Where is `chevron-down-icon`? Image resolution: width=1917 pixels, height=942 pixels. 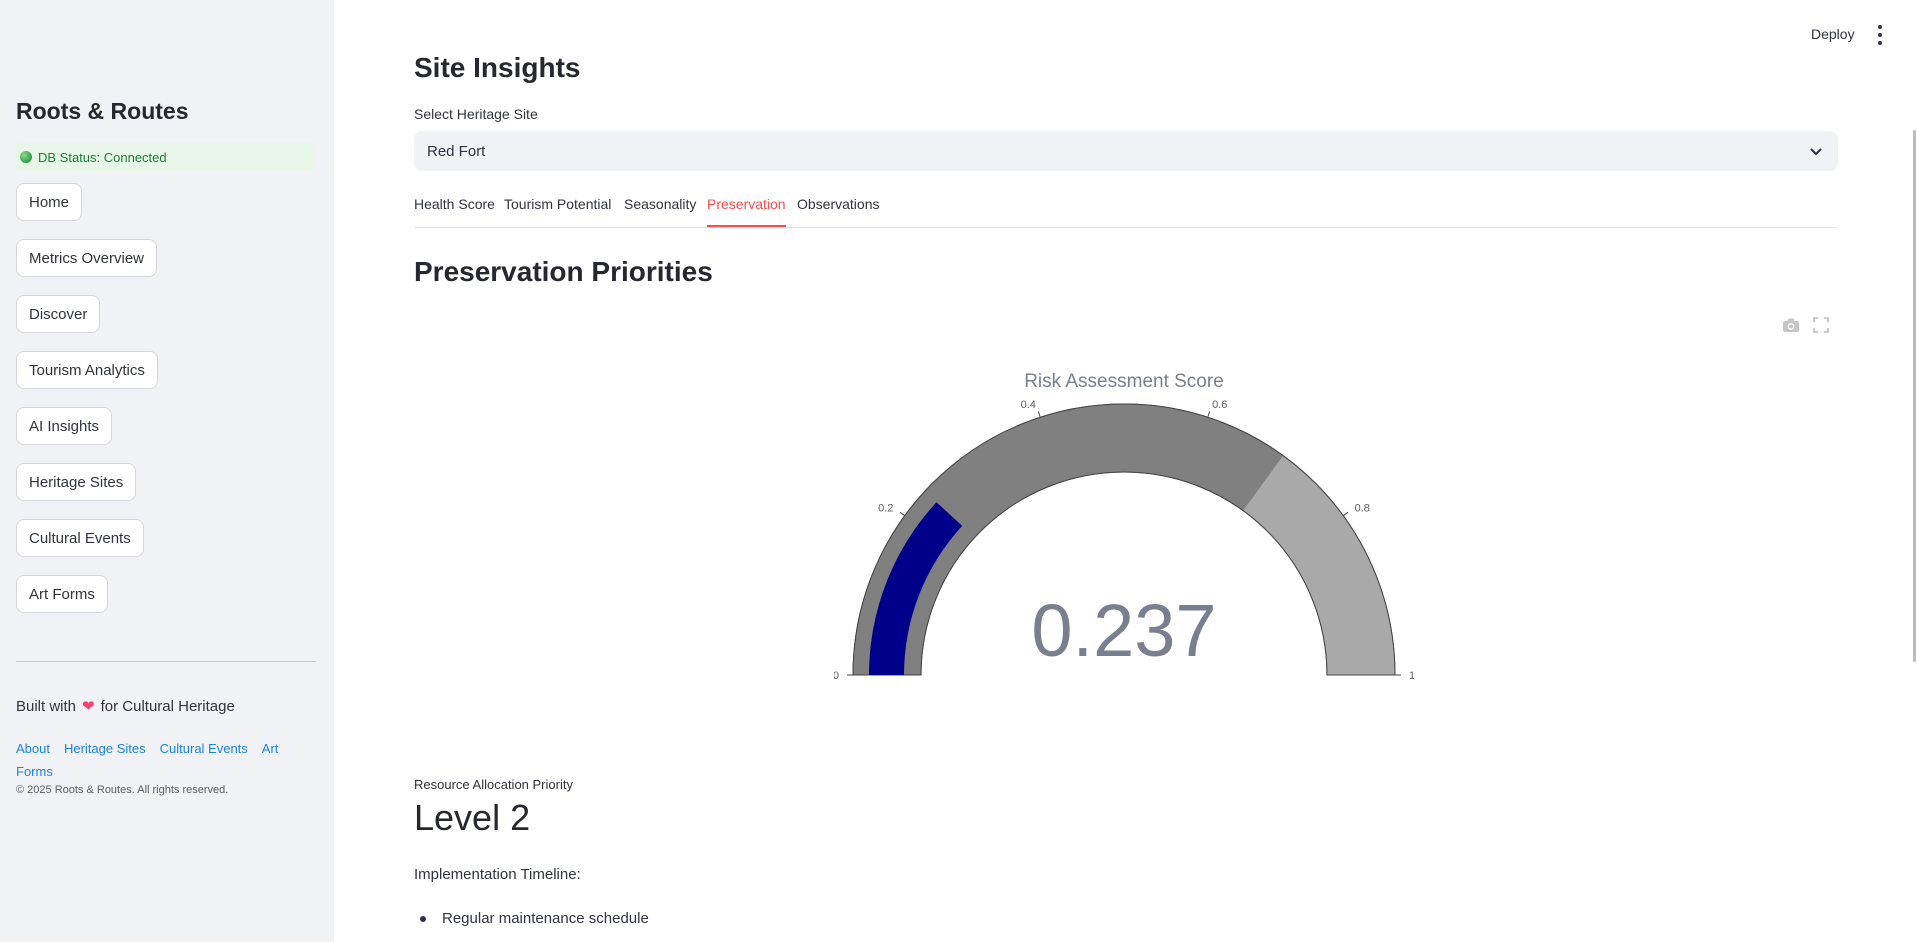 chevron-down-icon is located at coordinates (1816, 152).